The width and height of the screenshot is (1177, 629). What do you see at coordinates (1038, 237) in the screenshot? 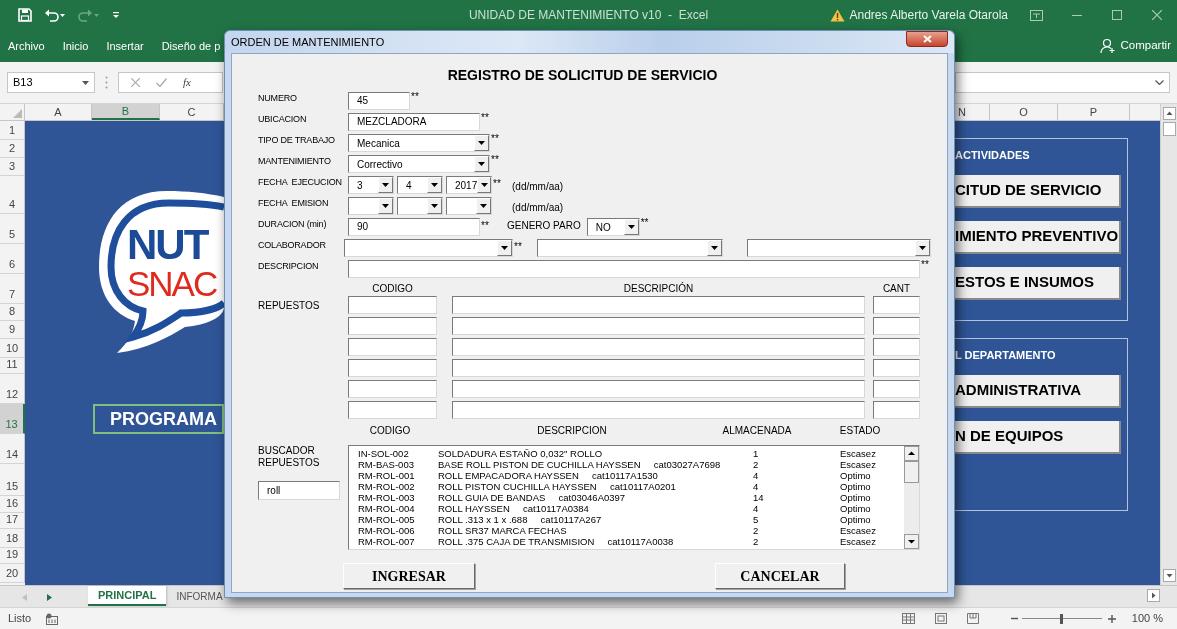
I see `macro-button: IMIENTO PREVENTIVO` at bounding box center [1038, 237].